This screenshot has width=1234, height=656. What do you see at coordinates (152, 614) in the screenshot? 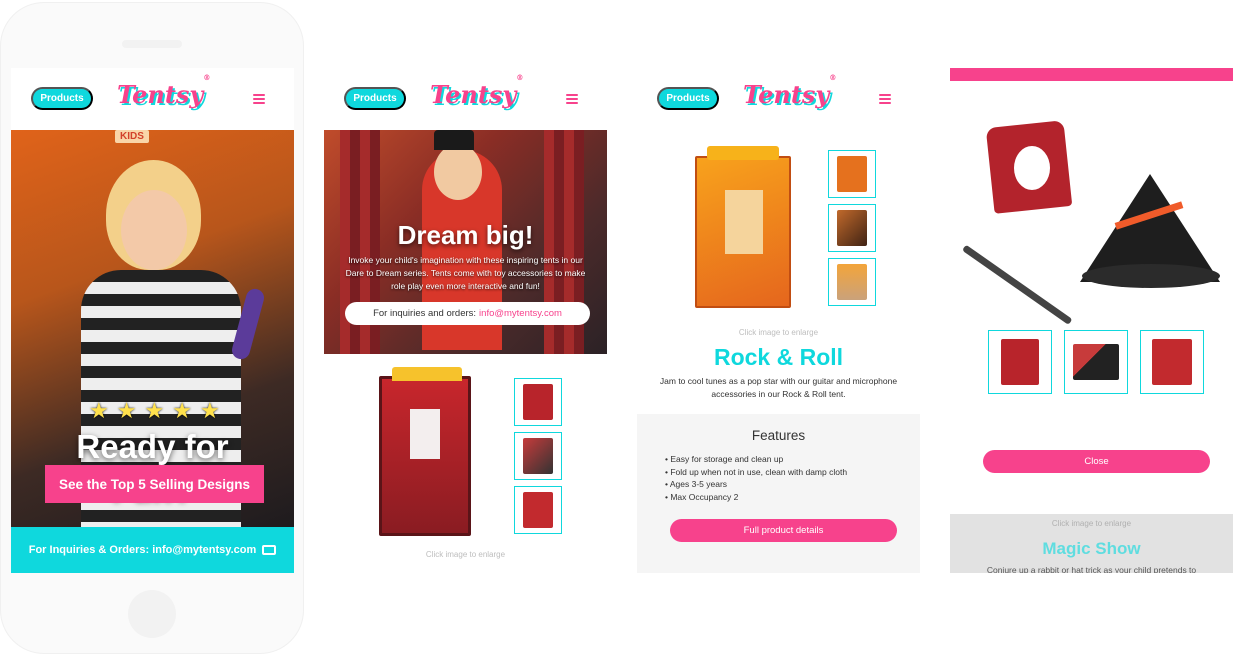
I see `phone-home-button` at bounding box center [152, 614].